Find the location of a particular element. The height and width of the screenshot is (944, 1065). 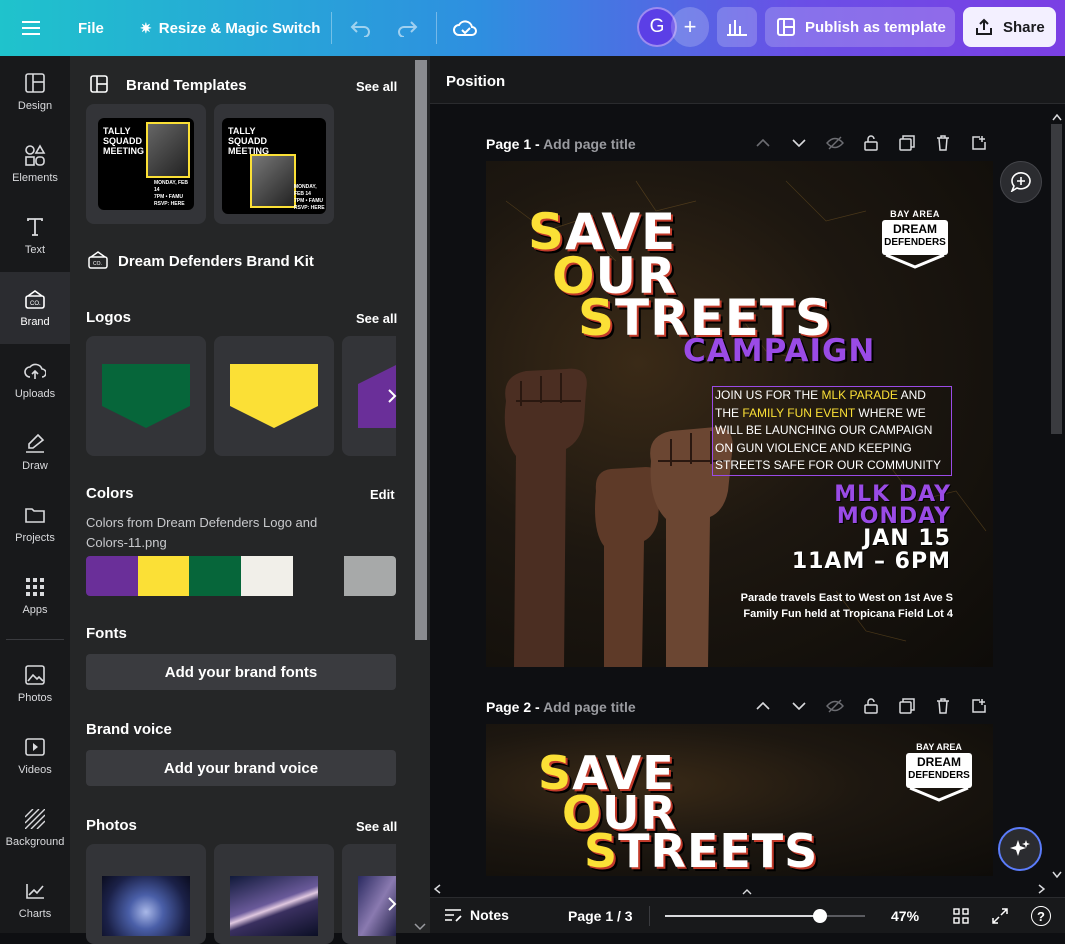

see-all-logos-link: See all is located at coordinates (376, 318).